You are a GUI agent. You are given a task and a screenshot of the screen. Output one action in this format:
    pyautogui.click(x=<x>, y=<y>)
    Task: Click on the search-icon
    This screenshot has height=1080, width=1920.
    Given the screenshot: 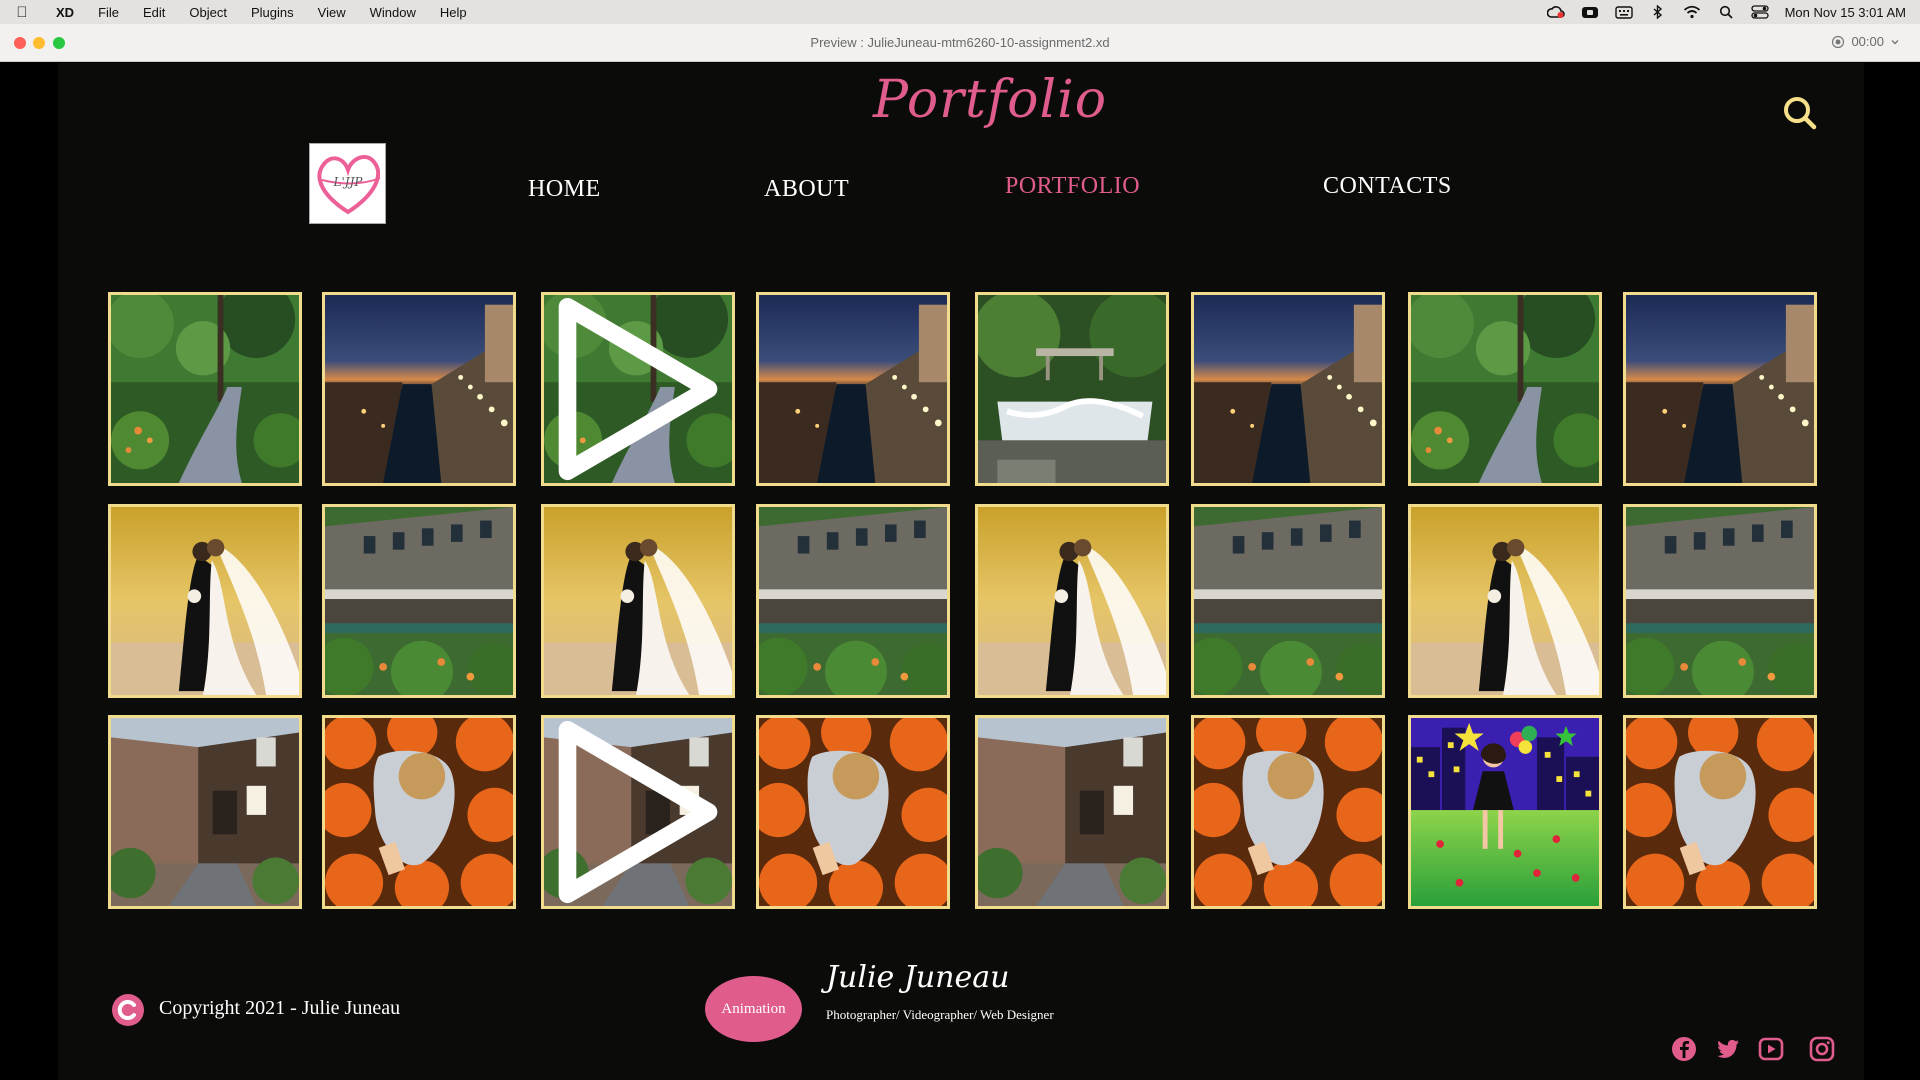 What is the action you would take?
    pyautogui.click(x=1800, y=113)
    